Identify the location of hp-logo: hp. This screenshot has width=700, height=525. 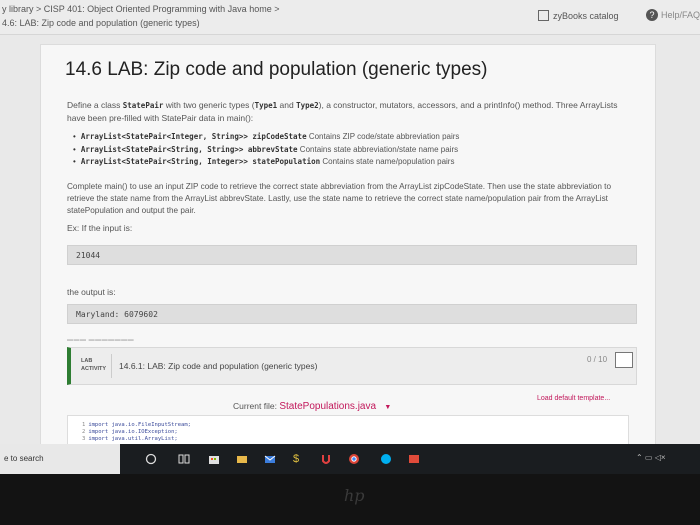
(354, 495).